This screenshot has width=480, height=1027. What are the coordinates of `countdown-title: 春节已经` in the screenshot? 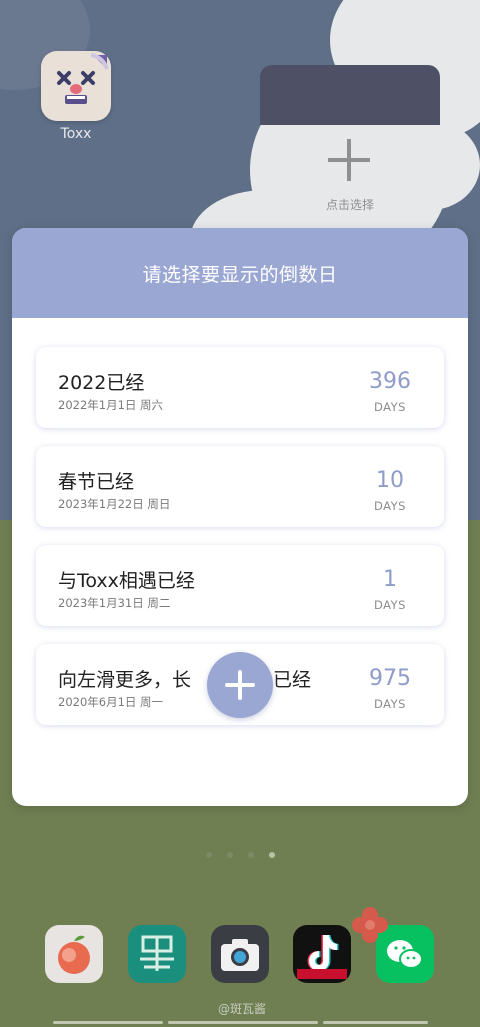 It's located at (96, 482).